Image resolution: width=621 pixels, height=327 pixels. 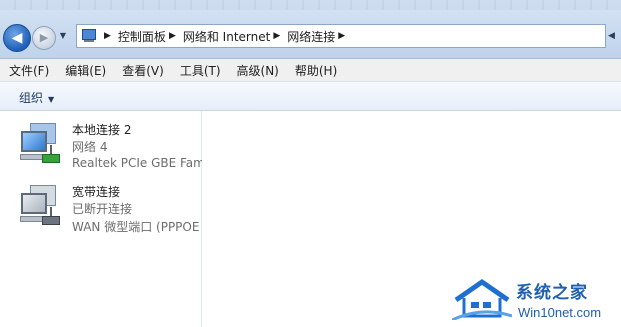 I want to click on command-bar: 组织 ▼, so click(x=310, y=96).